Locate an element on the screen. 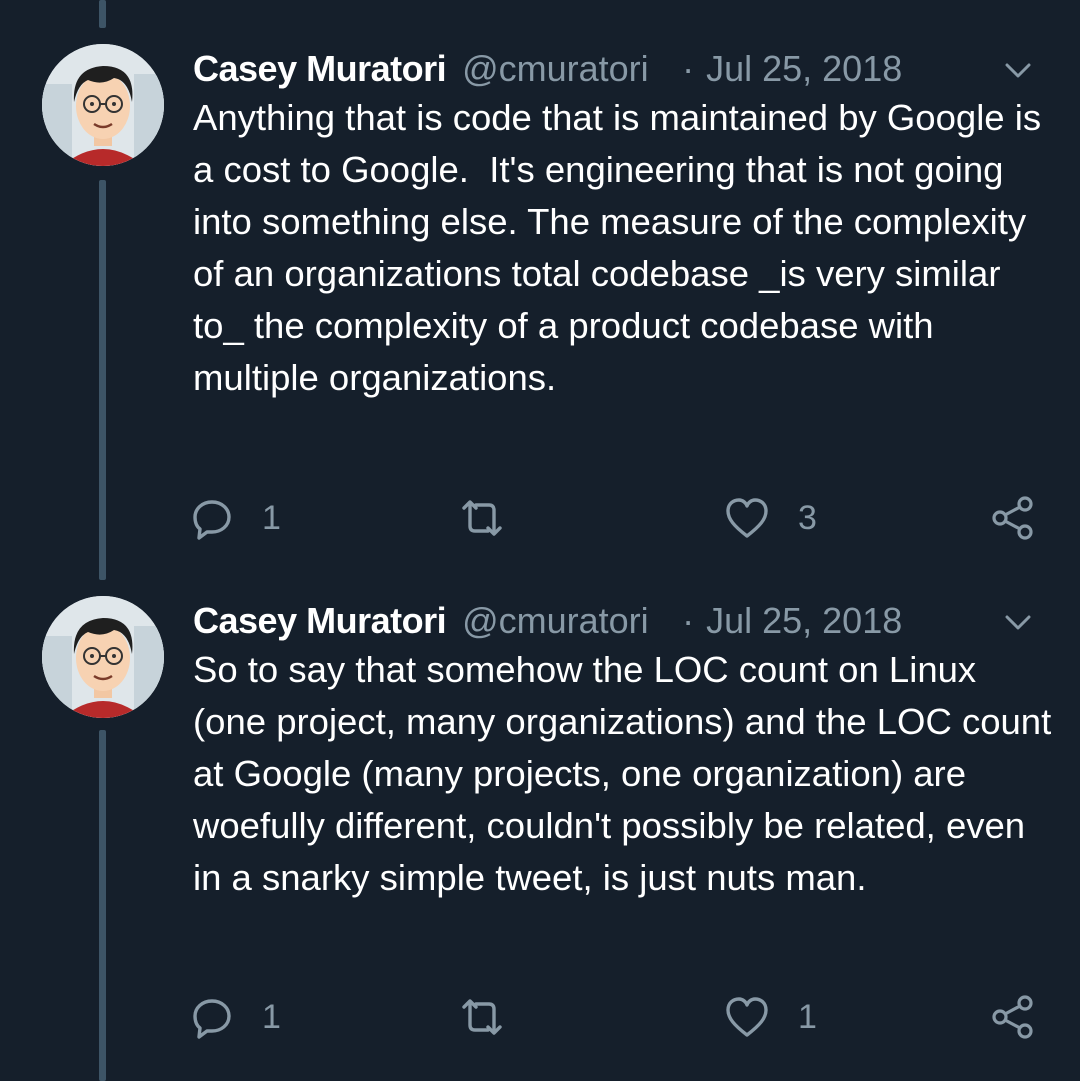  tweet-actions: 1 1 is located at coordinates (615, 1017).